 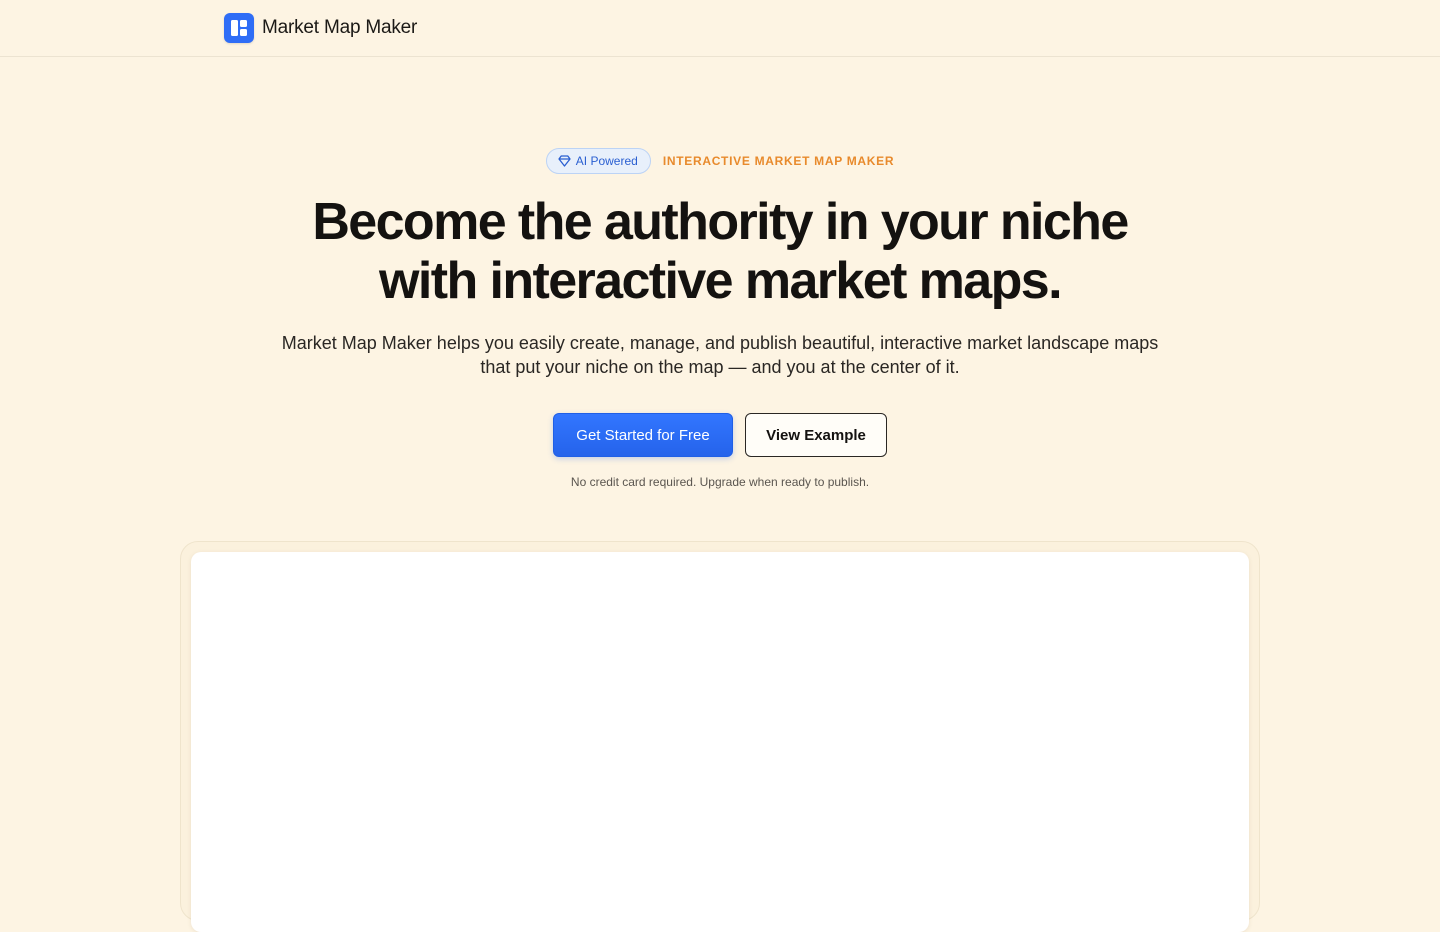 I want to click on brand-home-link: Market Map Maker, so click(x=320, y=28).